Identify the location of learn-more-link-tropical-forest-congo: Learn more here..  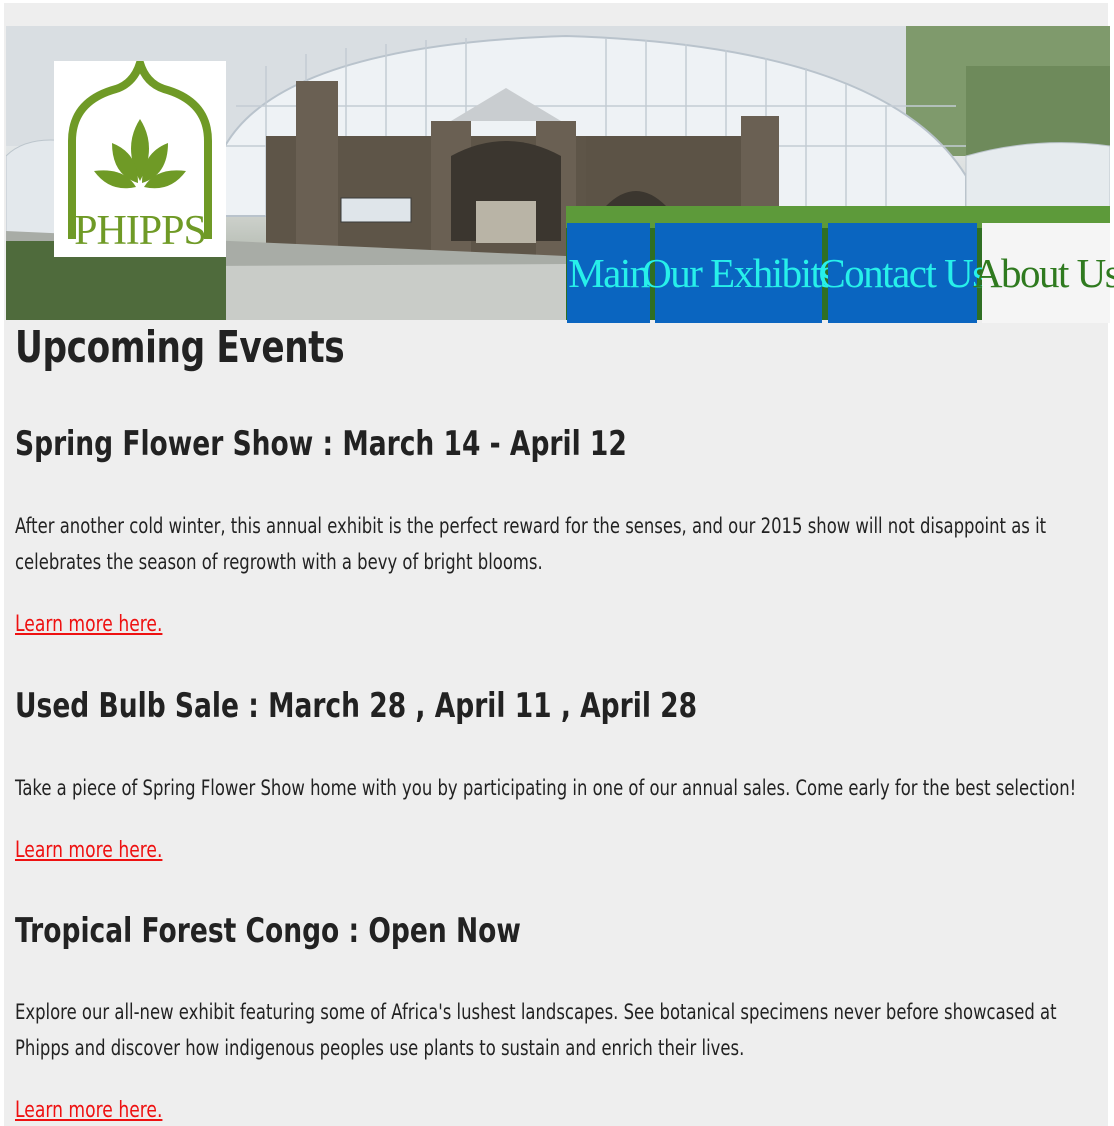
(88, 1110).